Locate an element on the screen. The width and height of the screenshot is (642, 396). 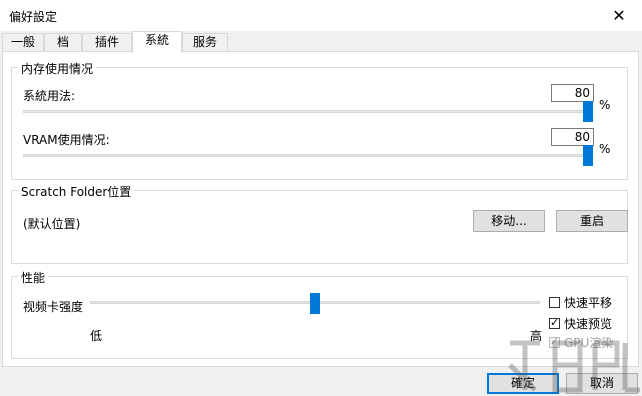
watermark-logo is located at coordinates (574, 366).